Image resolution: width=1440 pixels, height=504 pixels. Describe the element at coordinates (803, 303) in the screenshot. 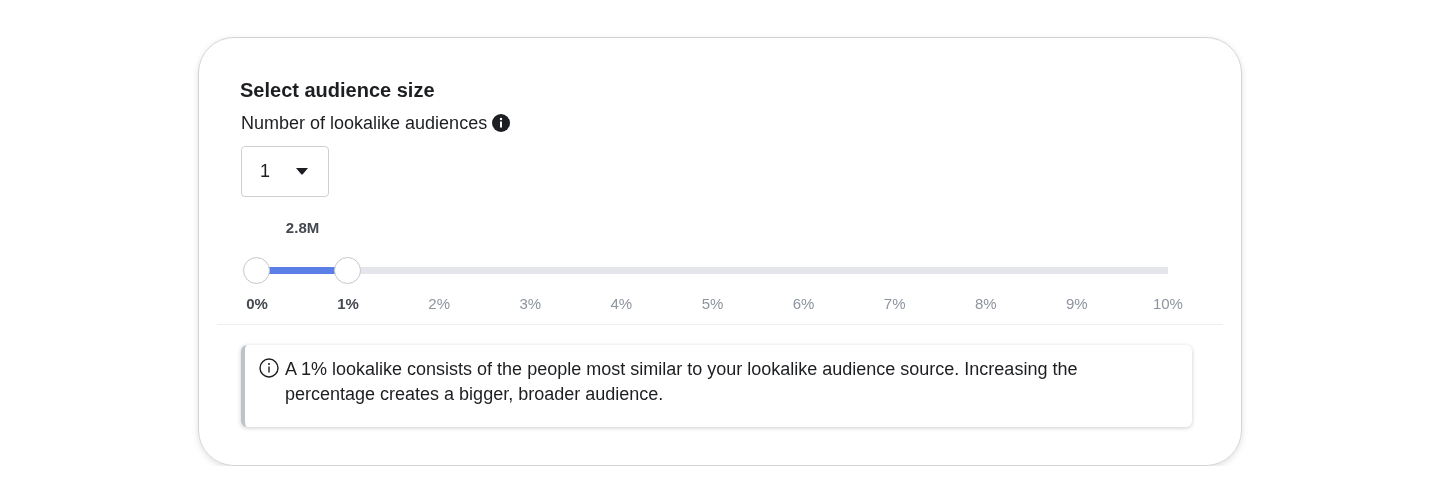

I see `tick-label: 6%` at that location.